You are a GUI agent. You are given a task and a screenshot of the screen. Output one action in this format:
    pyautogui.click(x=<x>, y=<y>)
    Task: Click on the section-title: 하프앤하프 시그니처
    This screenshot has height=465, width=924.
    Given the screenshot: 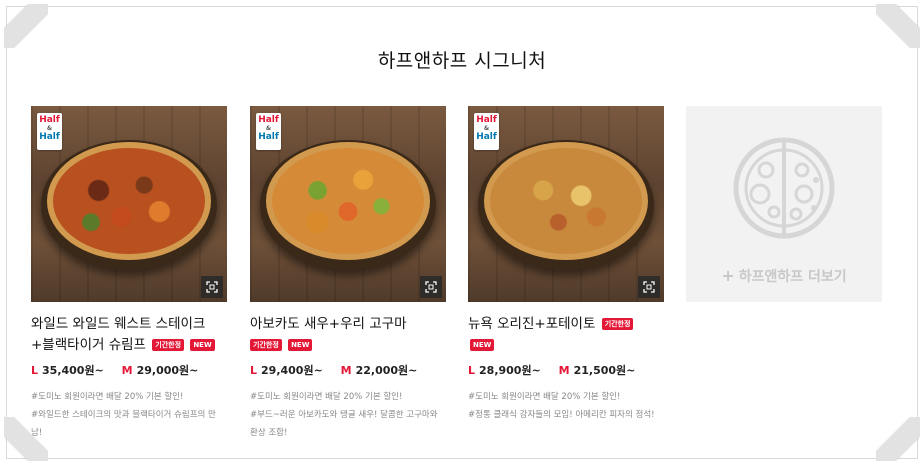 What is the action you would take?
    pyautogui.click(x=462, y=61)
    